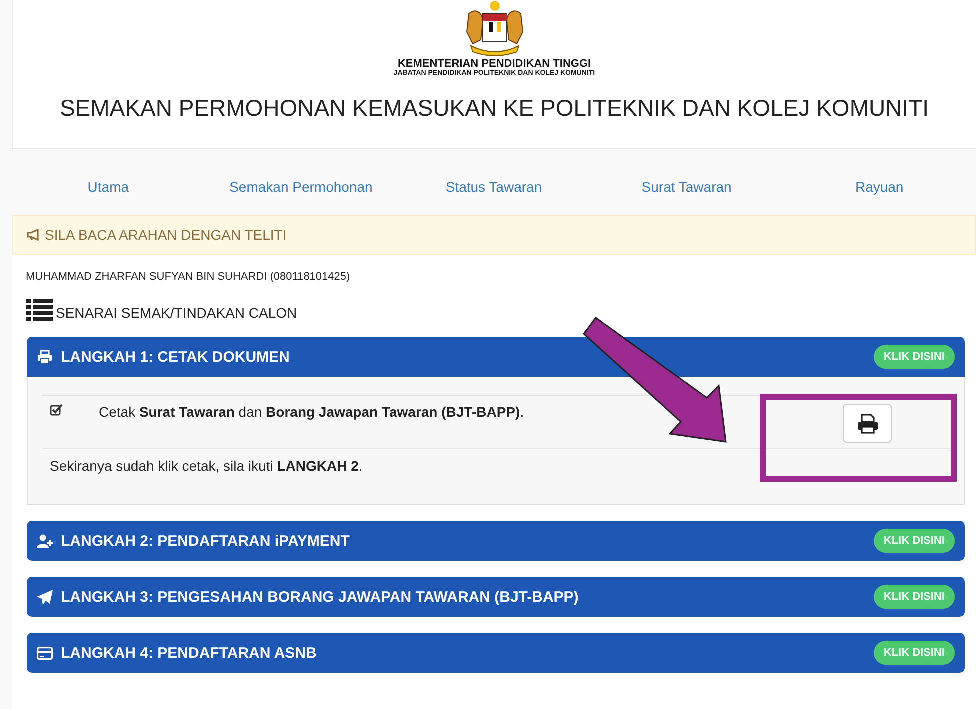 The height and width of the screenshot is (709, 976). I want to click on task-text: Cetak Surat Tawaran dan Borang Jawapan Tawaran (BJT-BAPP)., so click(312, 412).